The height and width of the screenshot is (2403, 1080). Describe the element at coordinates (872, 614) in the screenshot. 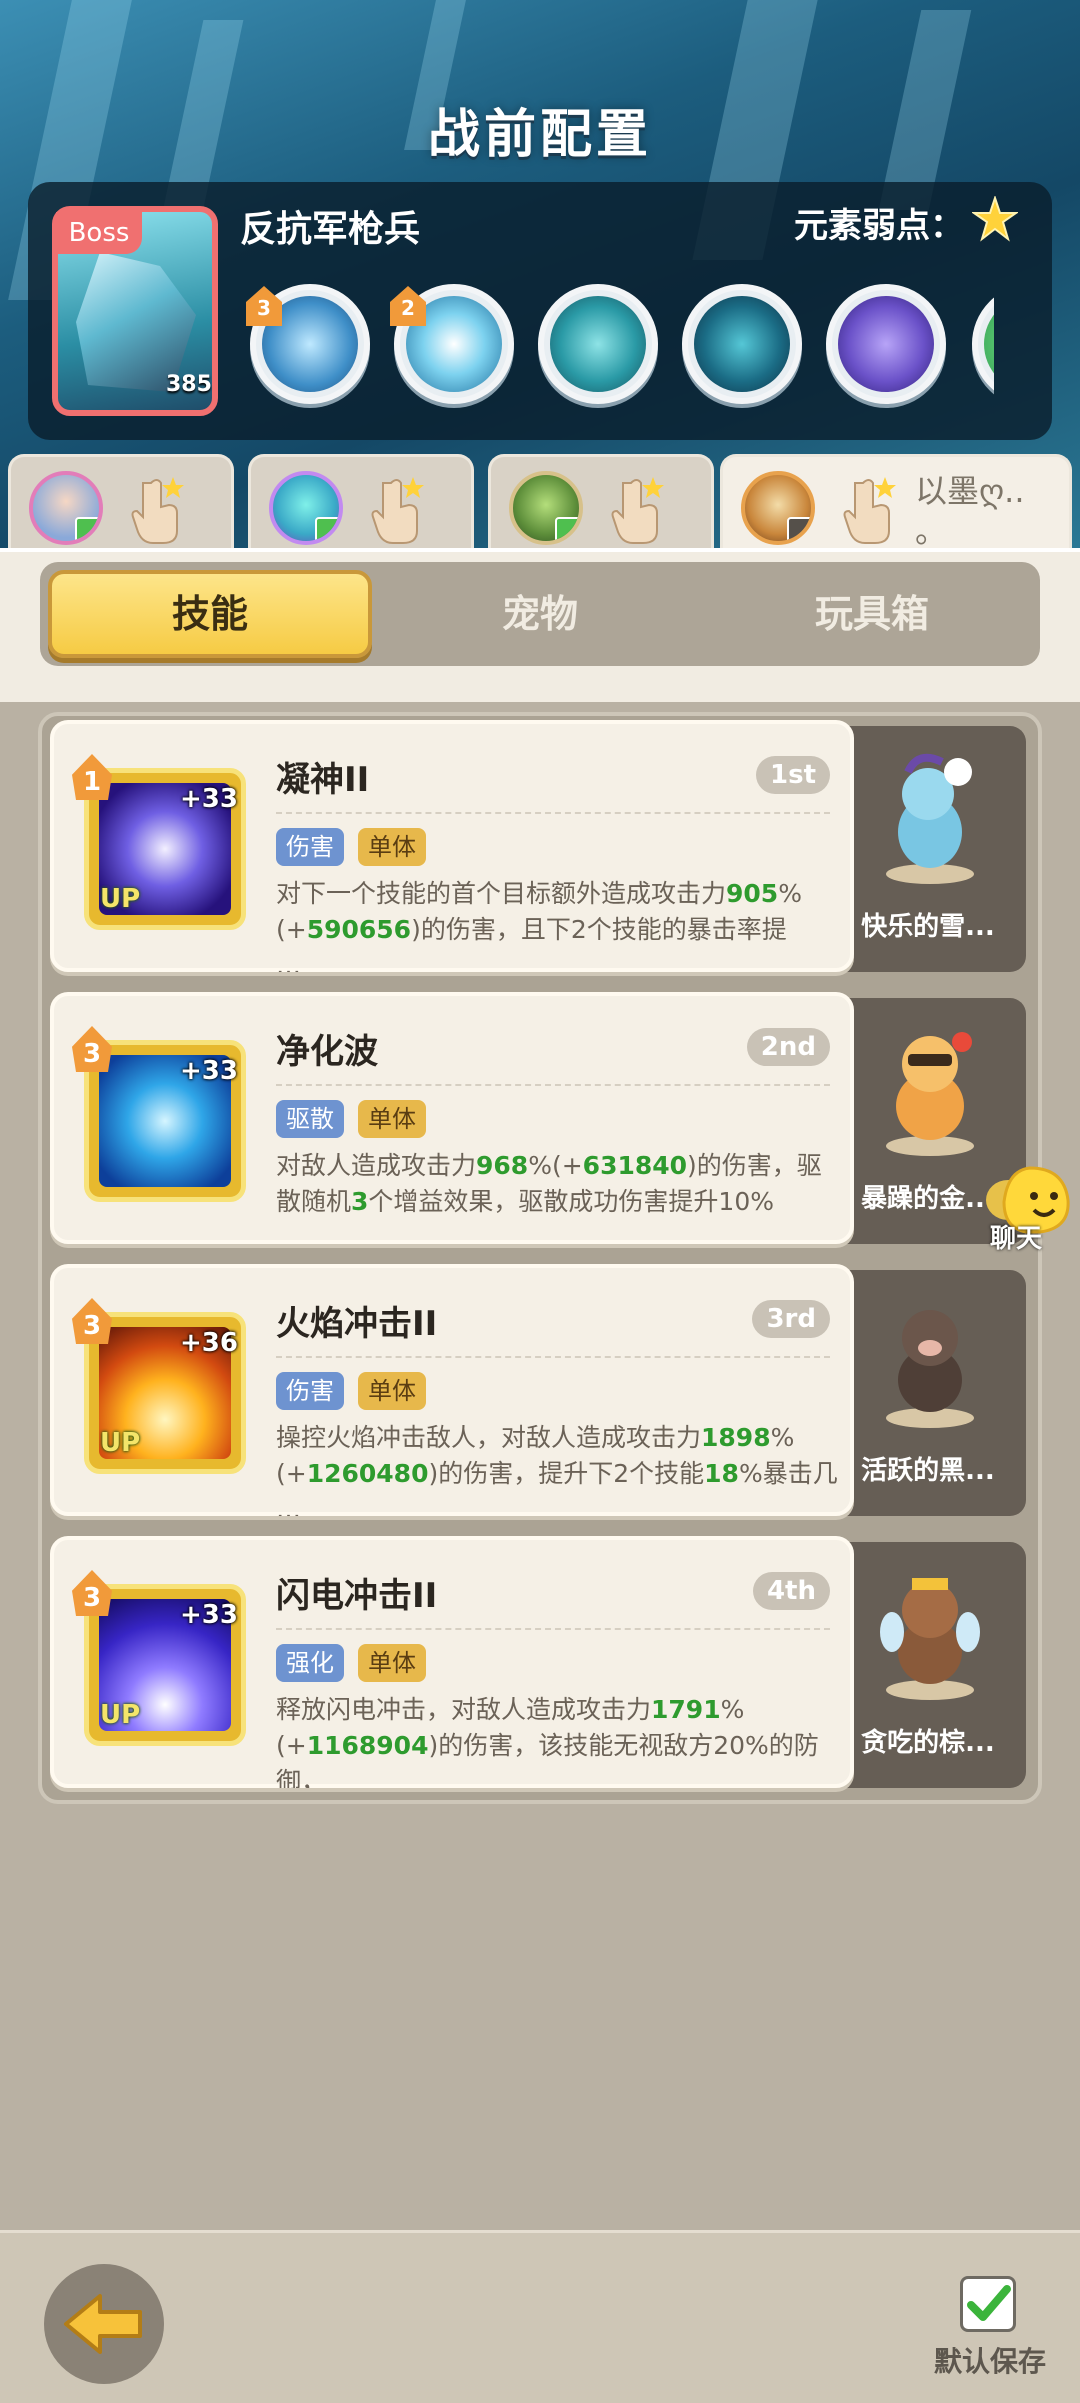

I see `tab-toybox: 玩具箱` at that location.